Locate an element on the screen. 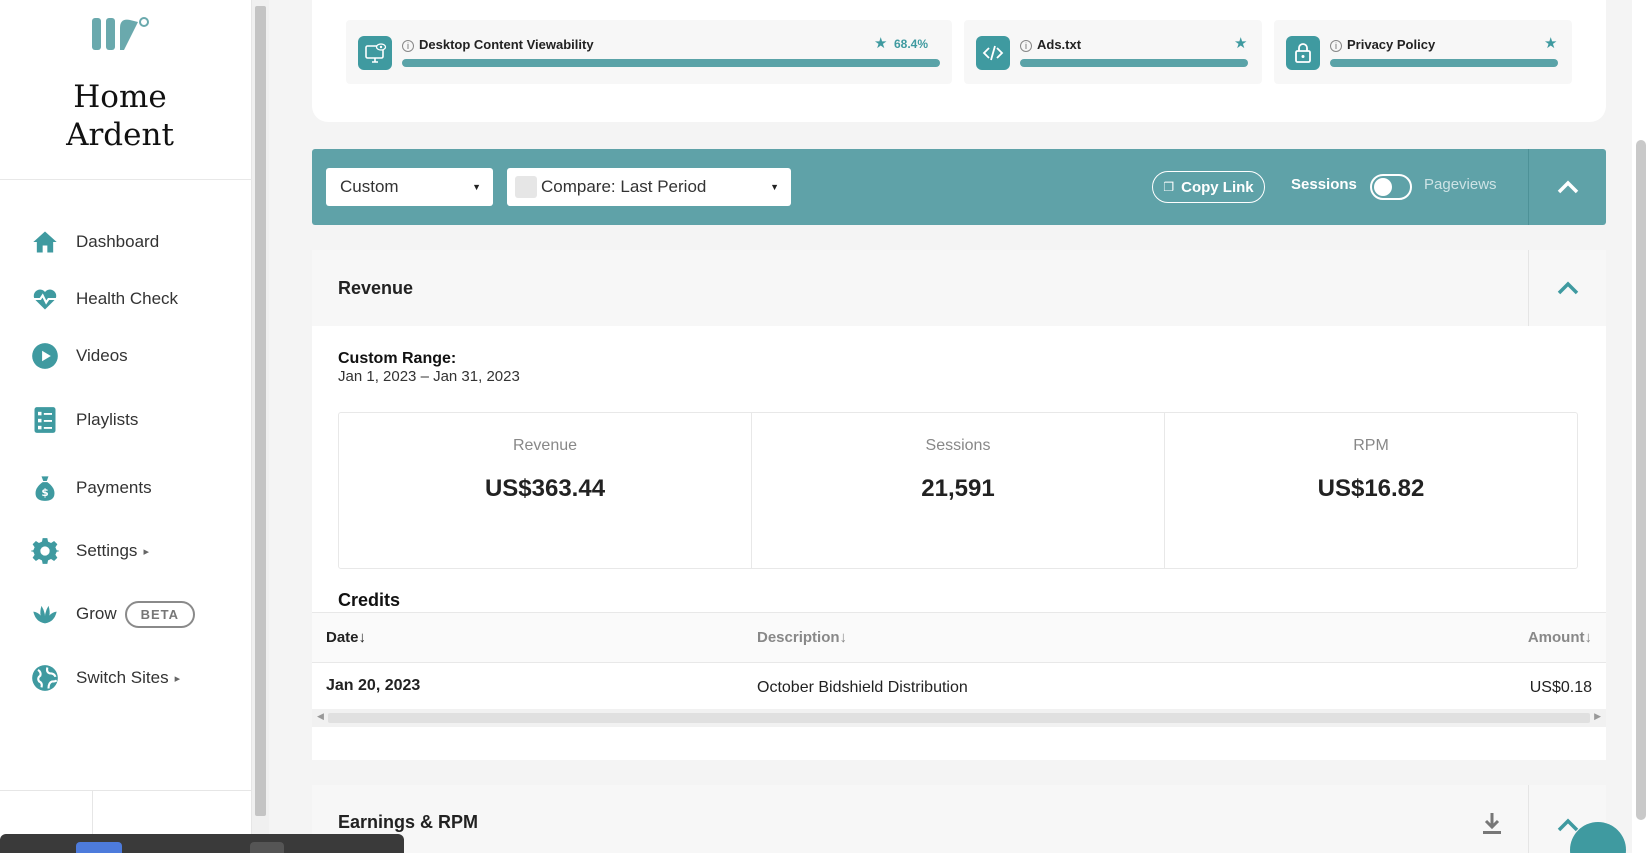 The width and height of the screenshot is (1650, 853). lock-icon is located at coordinates (1303, 53).